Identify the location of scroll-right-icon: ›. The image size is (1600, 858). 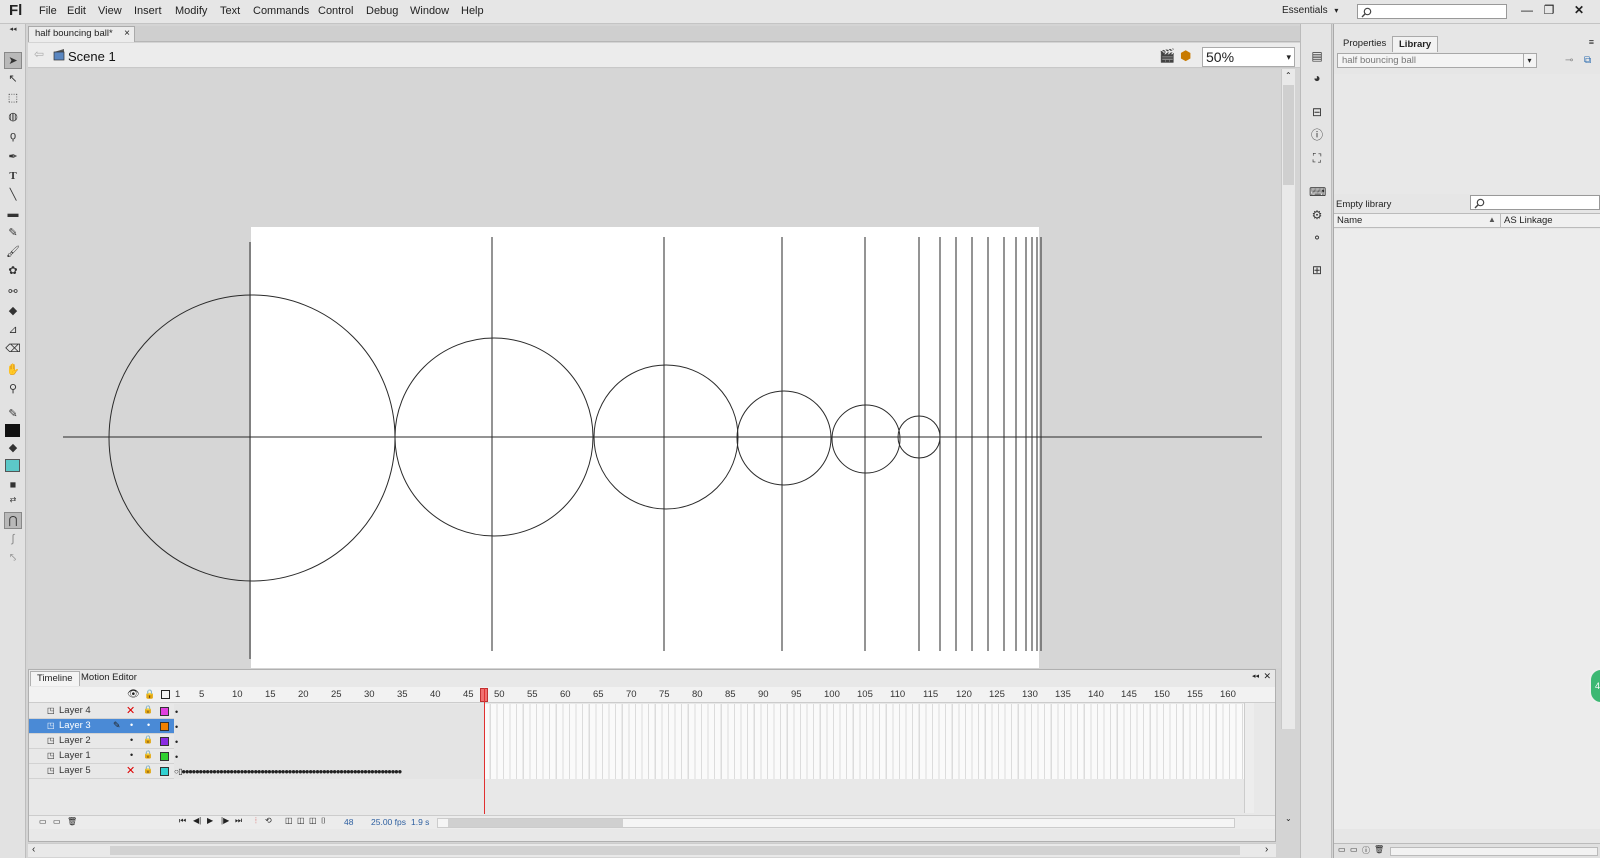
(1266, 849).